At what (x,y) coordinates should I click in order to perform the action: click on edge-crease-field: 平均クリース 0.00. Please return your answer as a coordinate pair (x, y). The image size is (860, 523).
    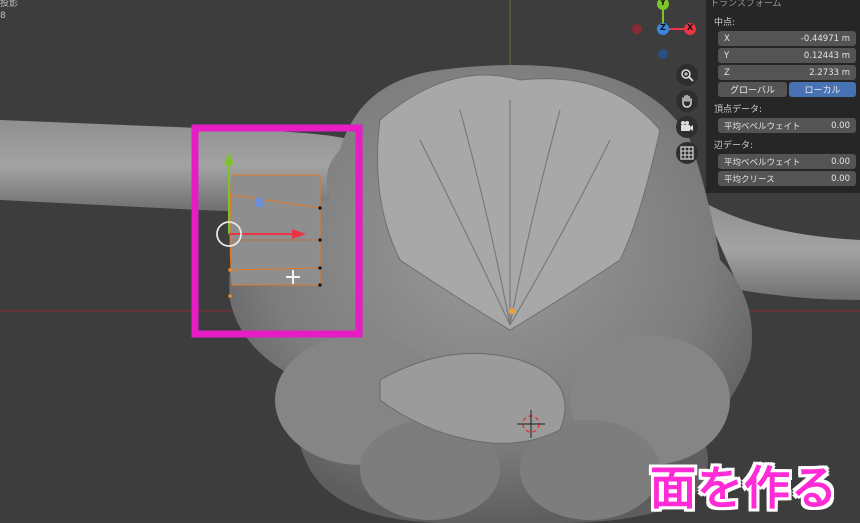
    Looking at the image, I should click on (787, 178).